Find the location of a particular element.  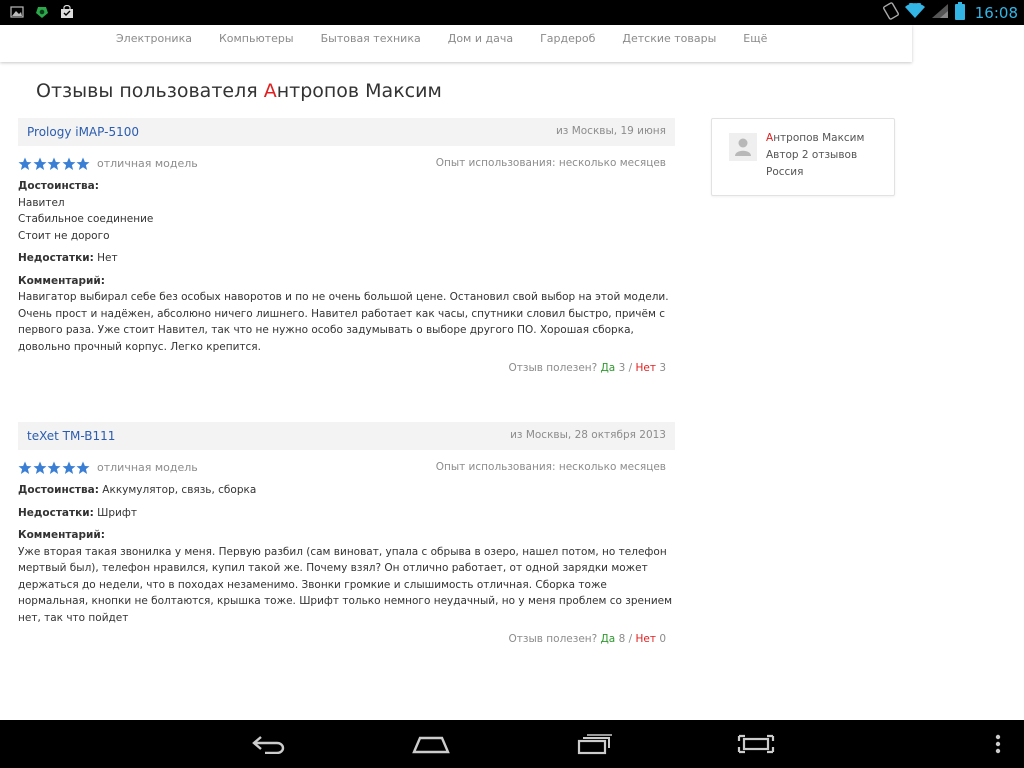

store-bag-icon is located at coordinates (67, 14).